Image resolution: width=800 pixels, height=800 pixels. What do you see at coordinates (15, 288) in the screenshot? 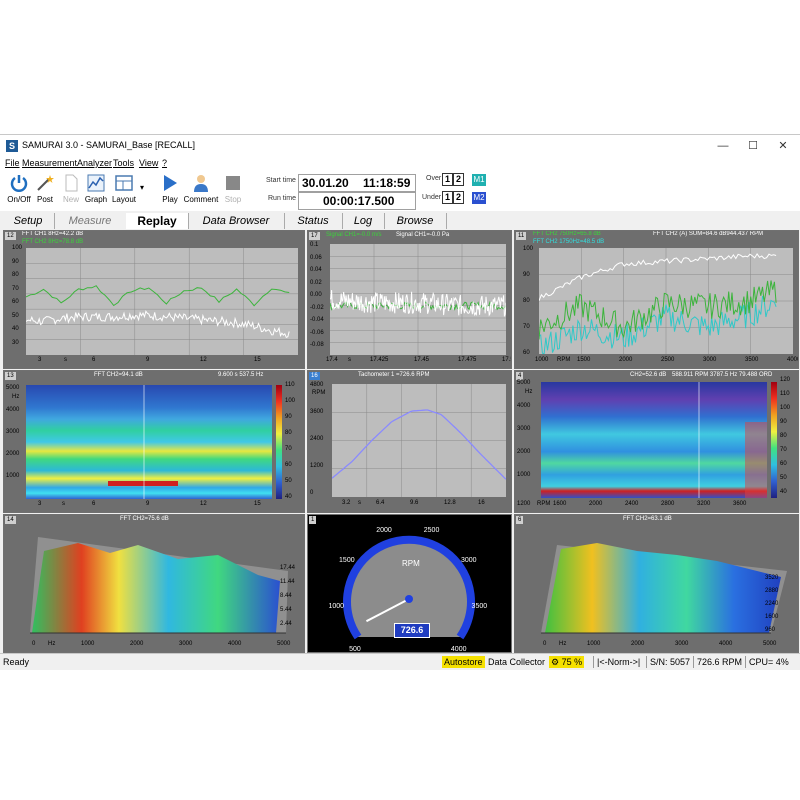
I see `y-tick-label: 70` at bounding box center [15, 288].